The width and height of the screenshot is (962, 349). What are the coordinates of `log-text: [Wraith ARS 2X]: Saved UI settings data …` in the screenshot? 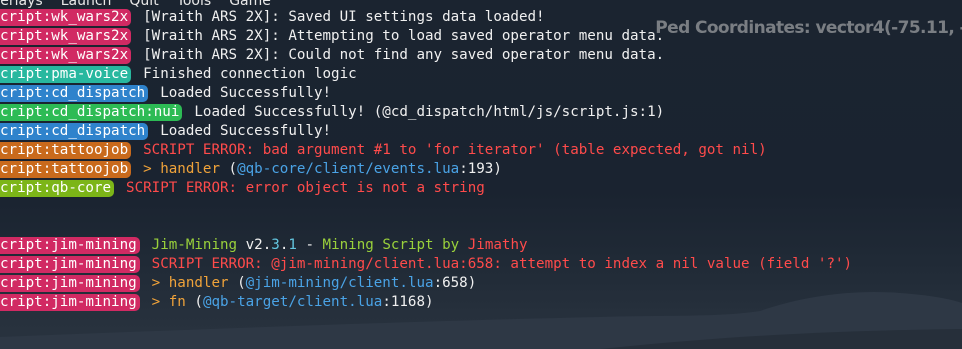 It's located at (344, 17).